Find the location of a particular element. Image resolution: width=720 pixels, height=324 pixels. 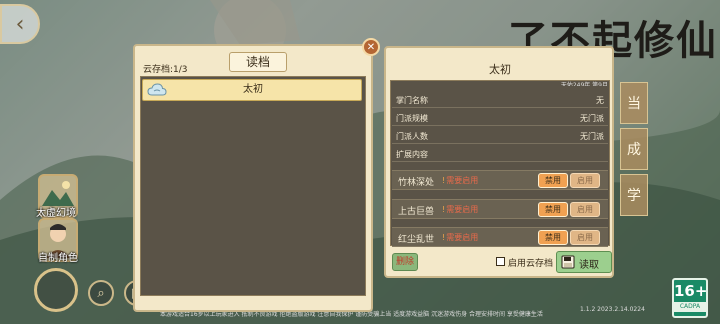

extension-name: 竹林深处 is located at coordinates (416, 183).